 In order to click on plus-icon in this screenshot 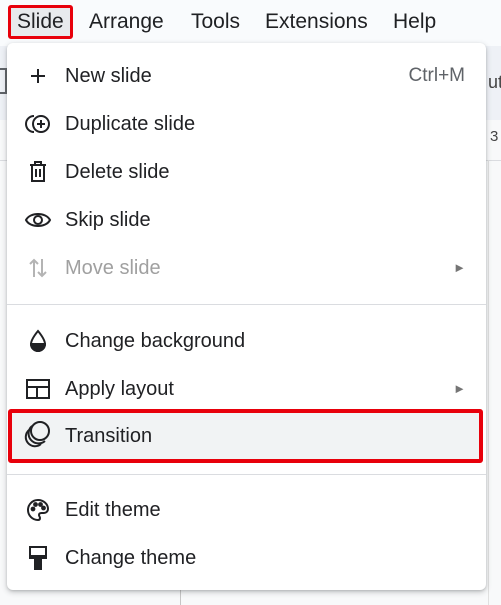, I will do `click(38, 76)`.